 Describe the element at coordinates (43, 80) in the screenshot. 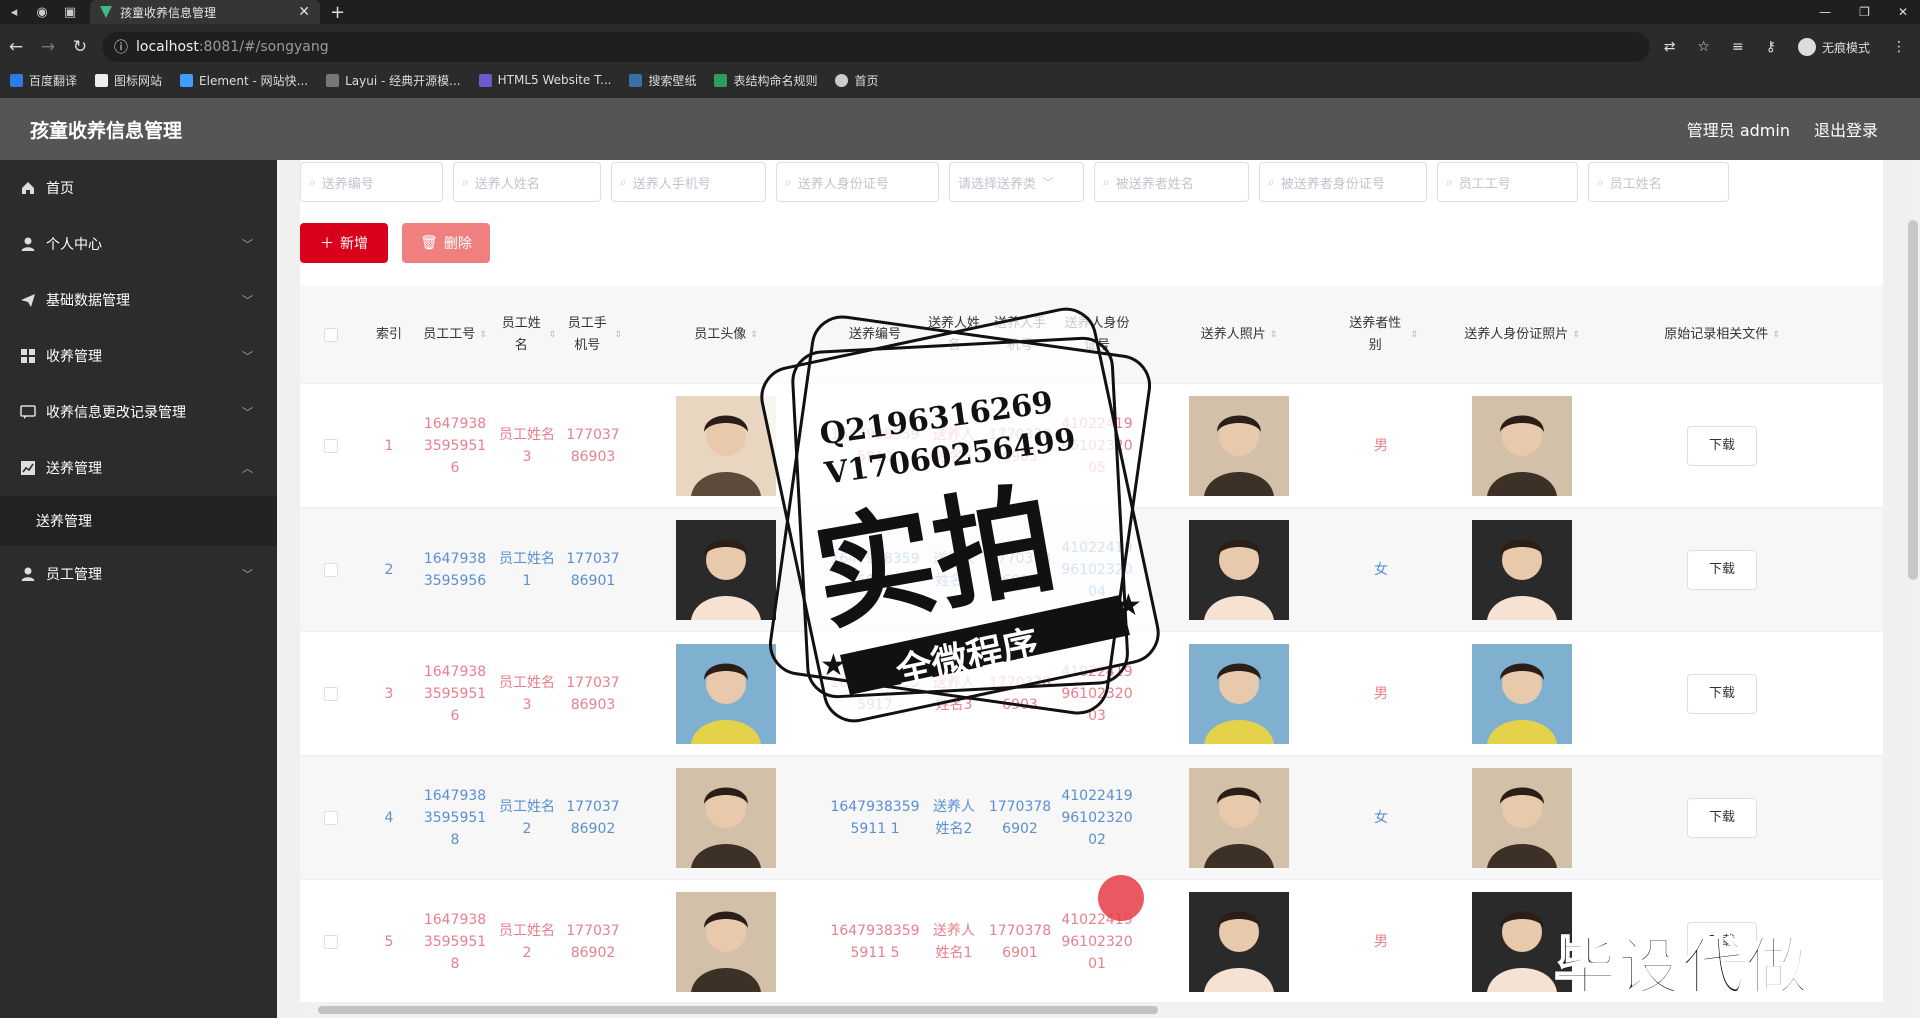

I see `bookmark-item: 百度翻译` at that location.